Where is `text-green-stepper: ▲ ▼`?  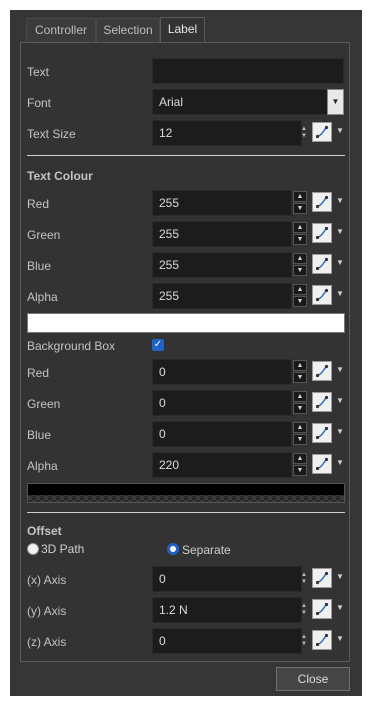 text-green-stepper: ▲ ▼ is located at coordinates (300, 234).